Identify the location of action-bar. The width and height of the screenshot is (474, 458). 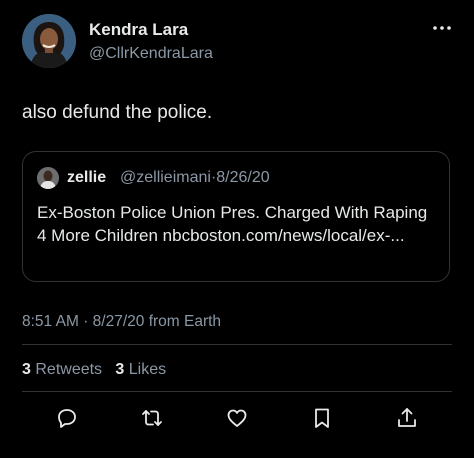
(237, 419).